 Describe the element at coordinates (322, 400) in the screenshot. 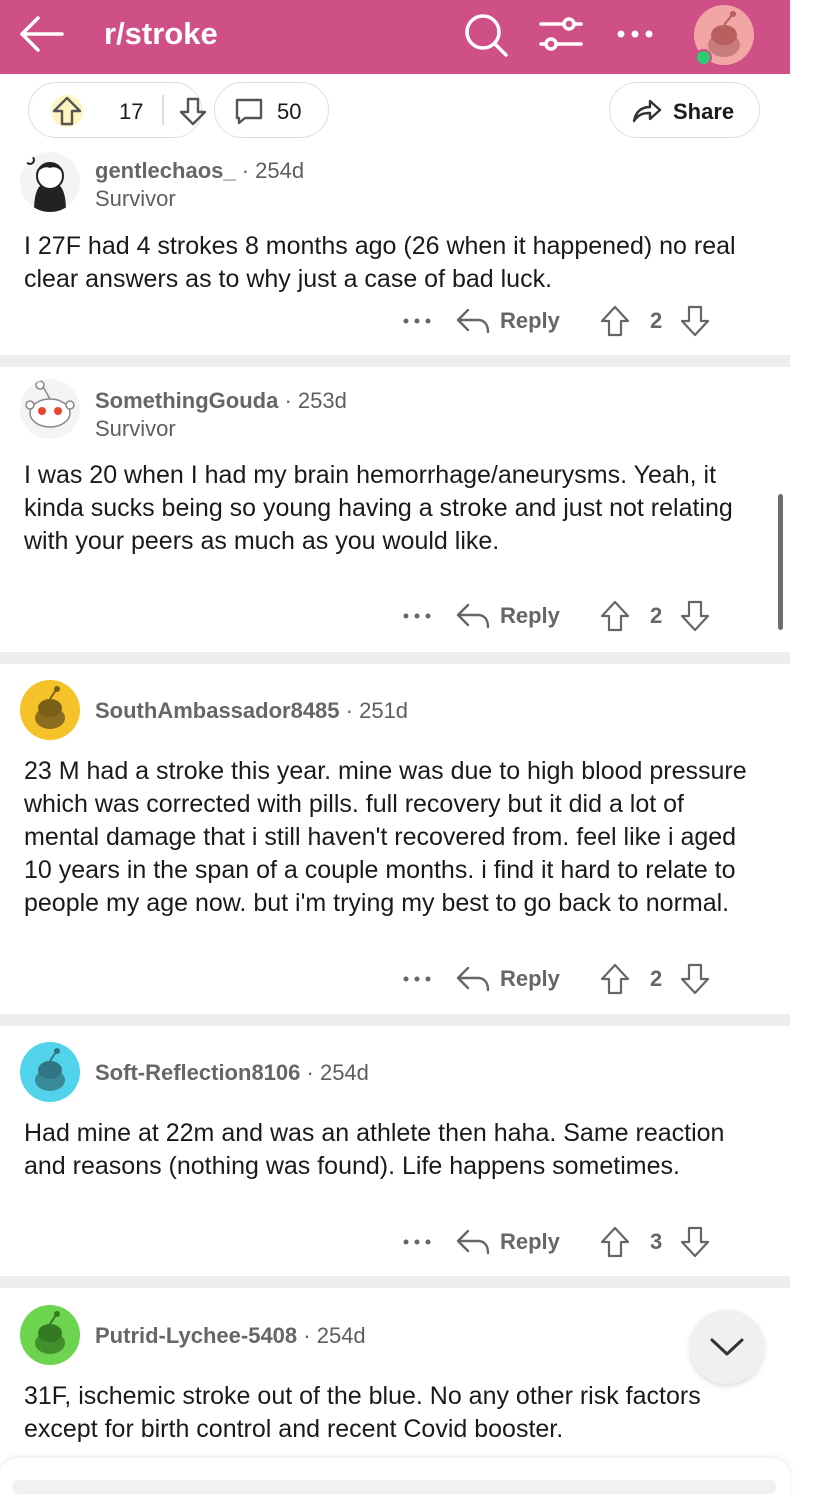

I see `comment-age: 253d` at that location.